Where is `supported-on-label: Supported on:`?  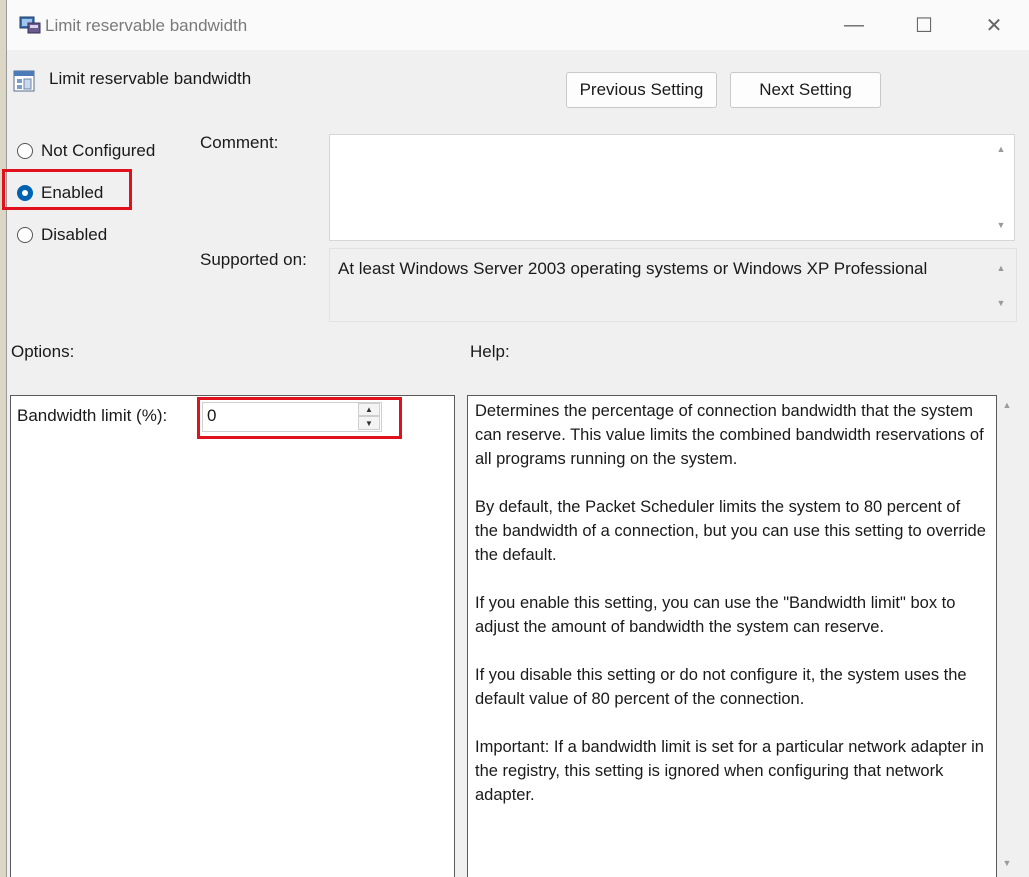
supported-on-label: Supported on: is located at coordinates (253, 259).